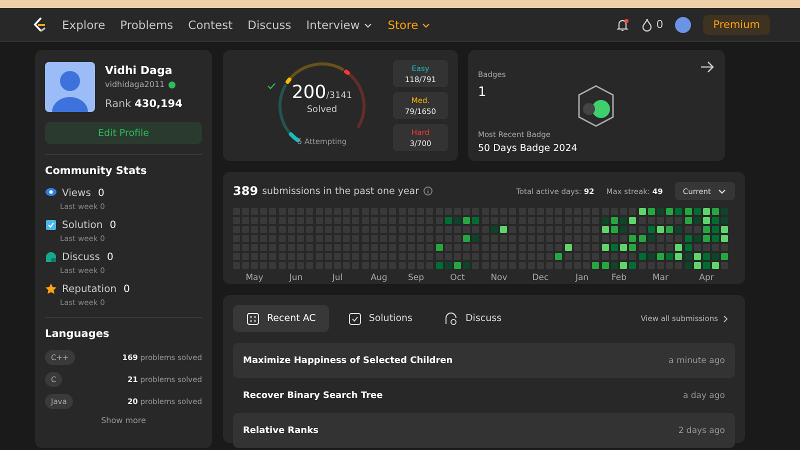 This screenshot has width=800, height=450. Describe the element at coordinates (736, 24) in the screenshot. I see `premium-button: Premium` at that location.